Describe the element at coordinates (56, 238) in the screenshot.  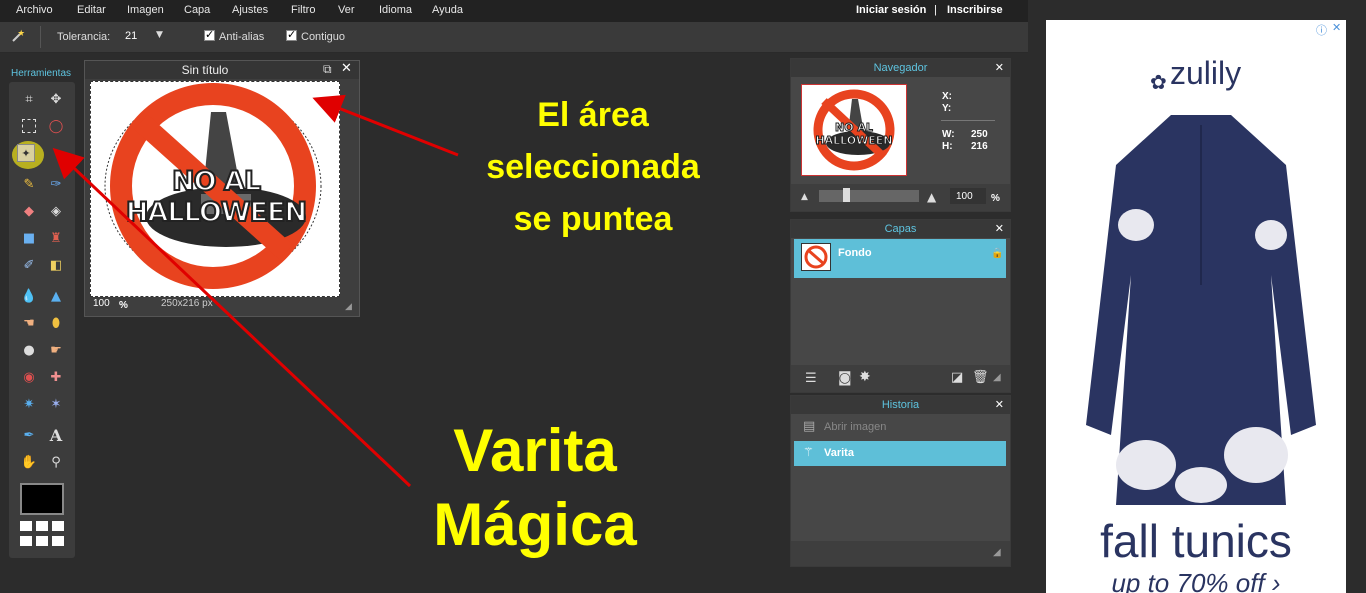
I see `stamp-tool-icon: ♜` at that location.